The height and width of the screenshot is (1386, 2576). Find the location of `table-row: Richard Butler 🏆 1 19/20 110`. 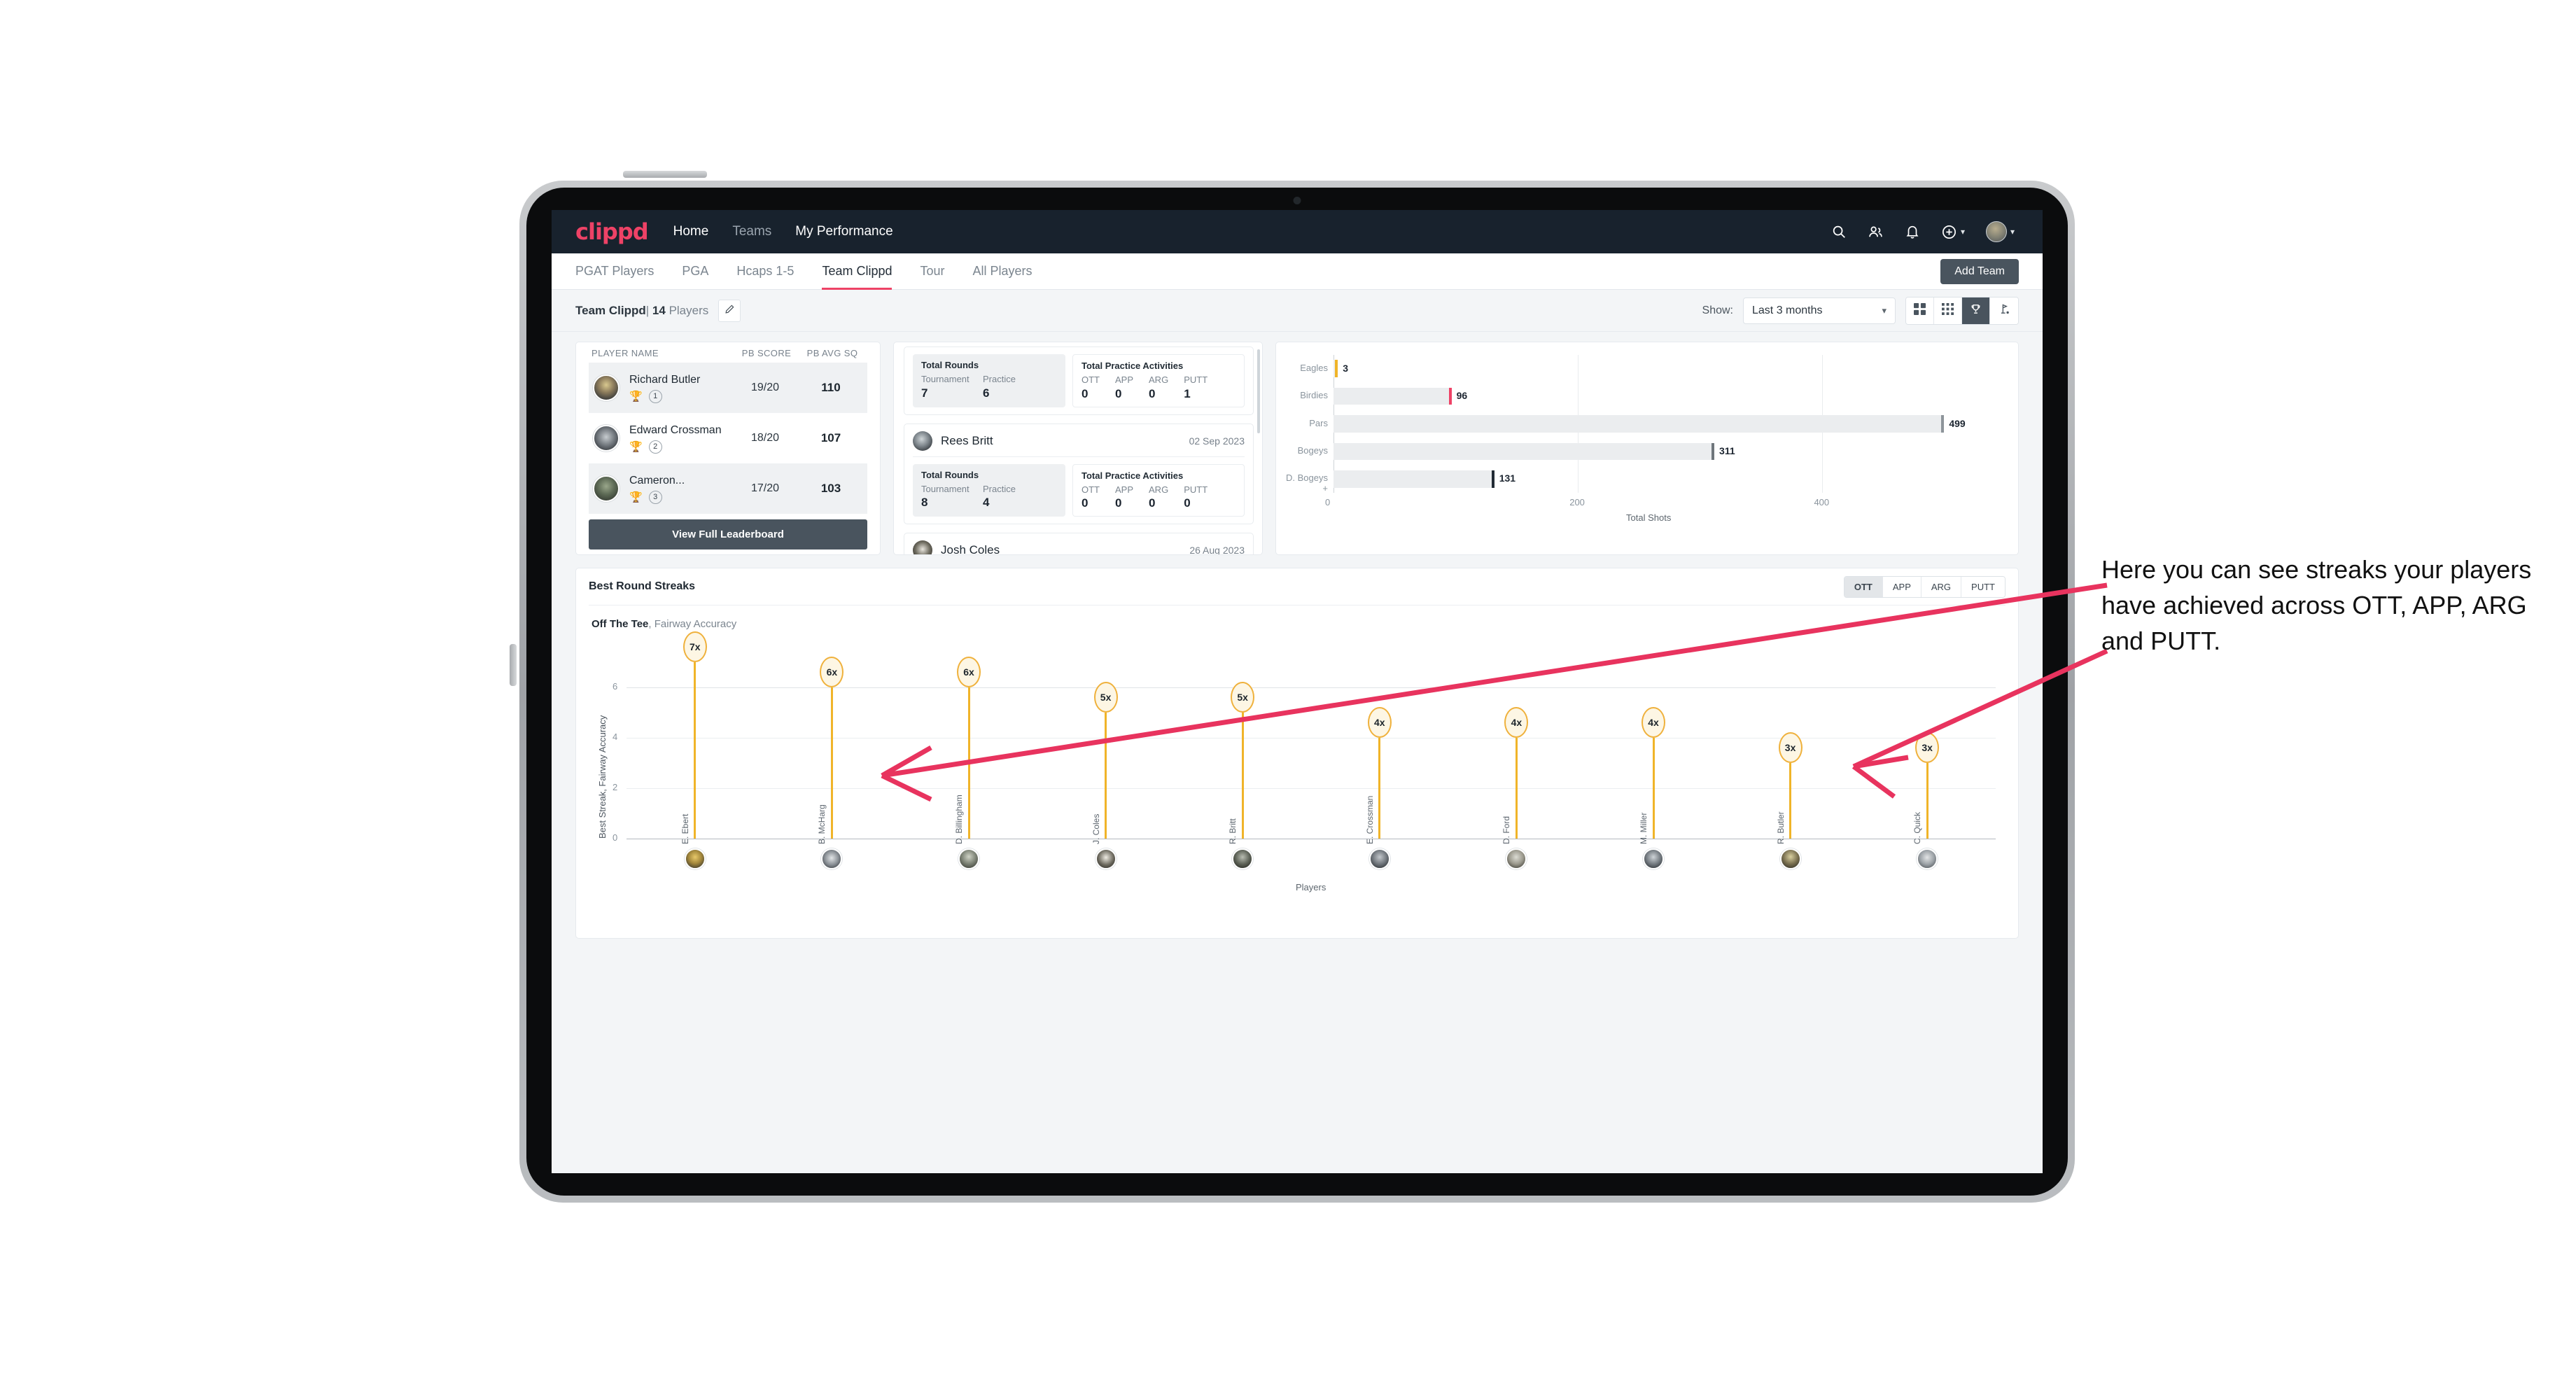

table-row: Richard Butler 🏆 1 19/20 110 is located at coordinates (728, 388).